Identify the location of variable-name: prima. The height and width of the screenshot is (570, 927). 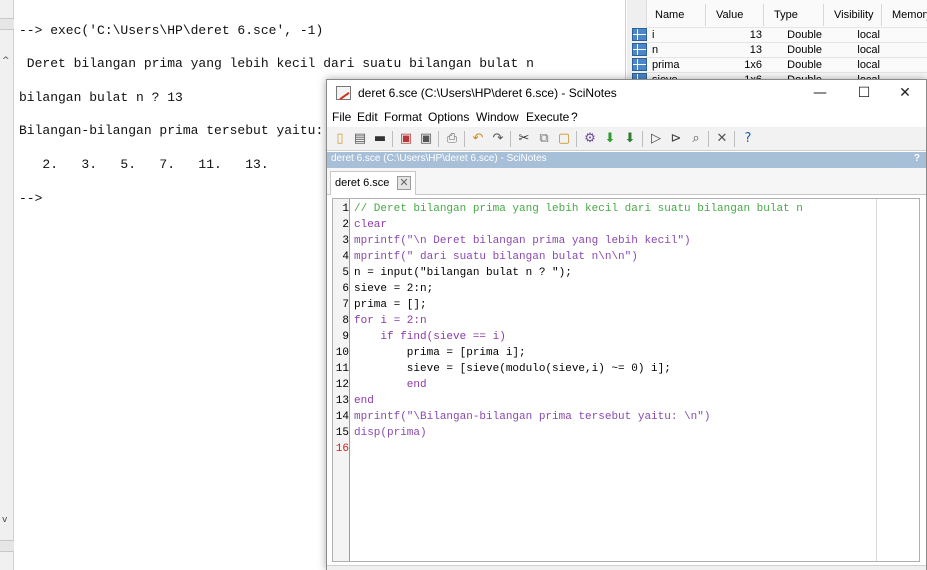
(666, 65).